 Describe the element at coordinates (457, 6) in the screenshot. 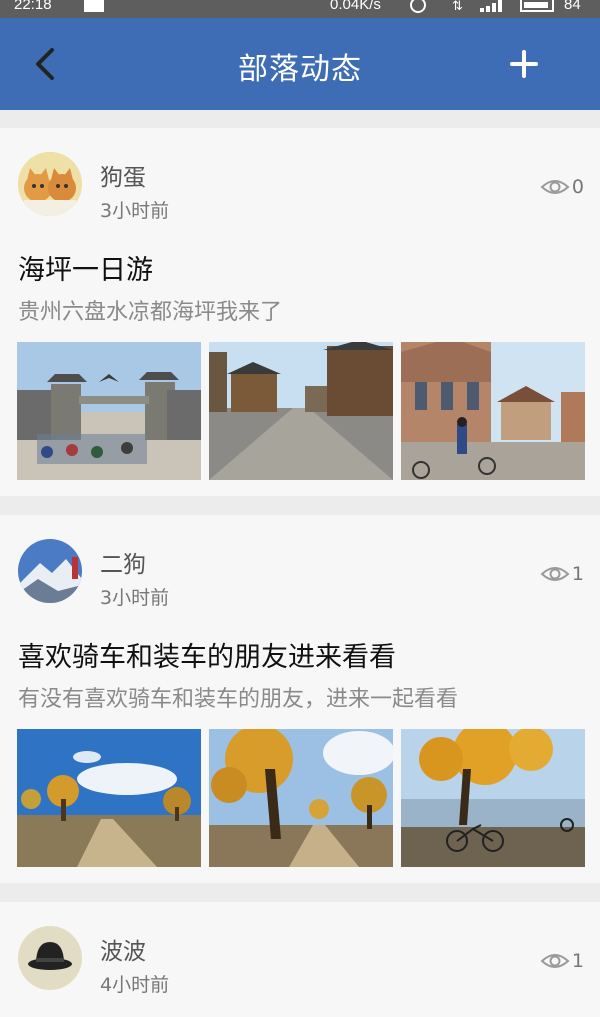

I see `wifi-icon: ⇅` at that location.